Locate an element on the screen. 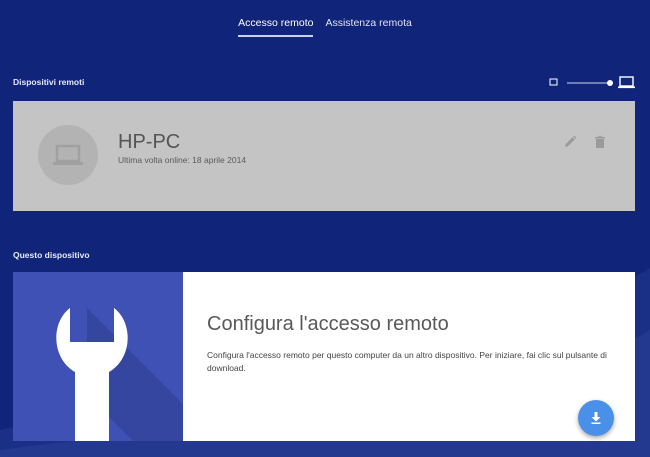 Image resolution: width=650 pixels, height=457 pixels. pencil-icon is located at coordinates (571, 141).